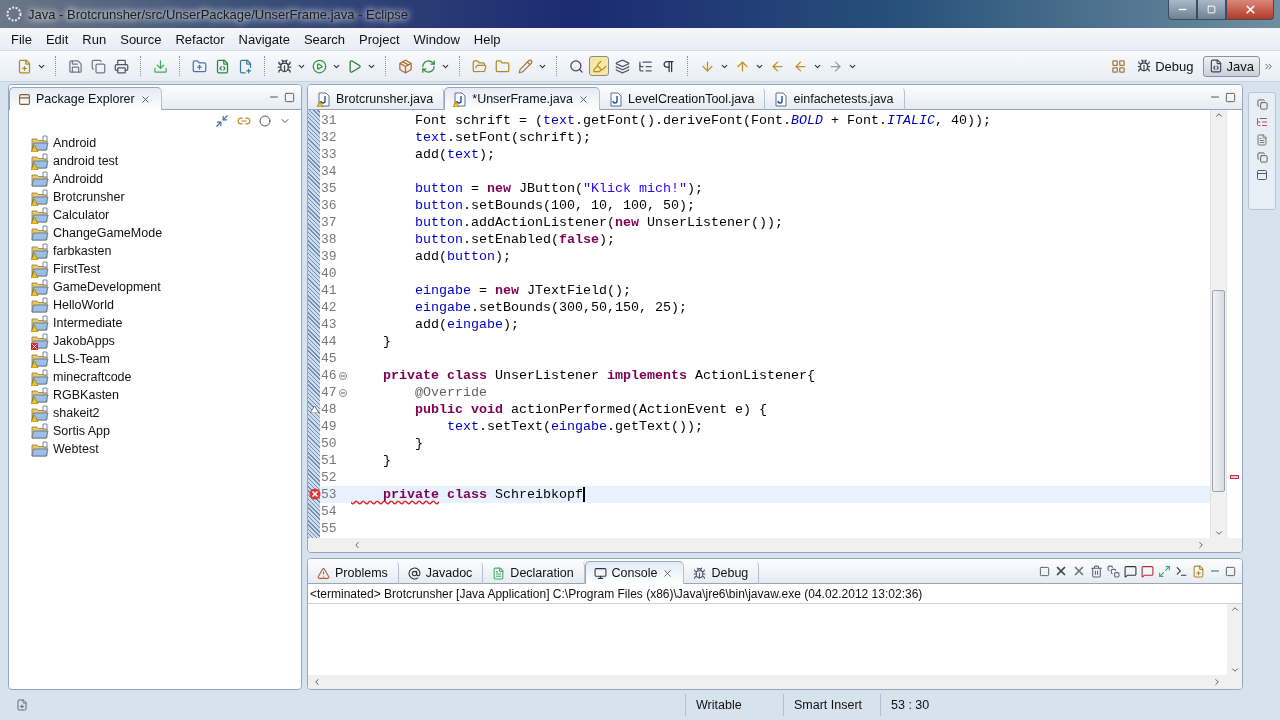  I want to click on project-name: Sortis App, so click(81, 431).